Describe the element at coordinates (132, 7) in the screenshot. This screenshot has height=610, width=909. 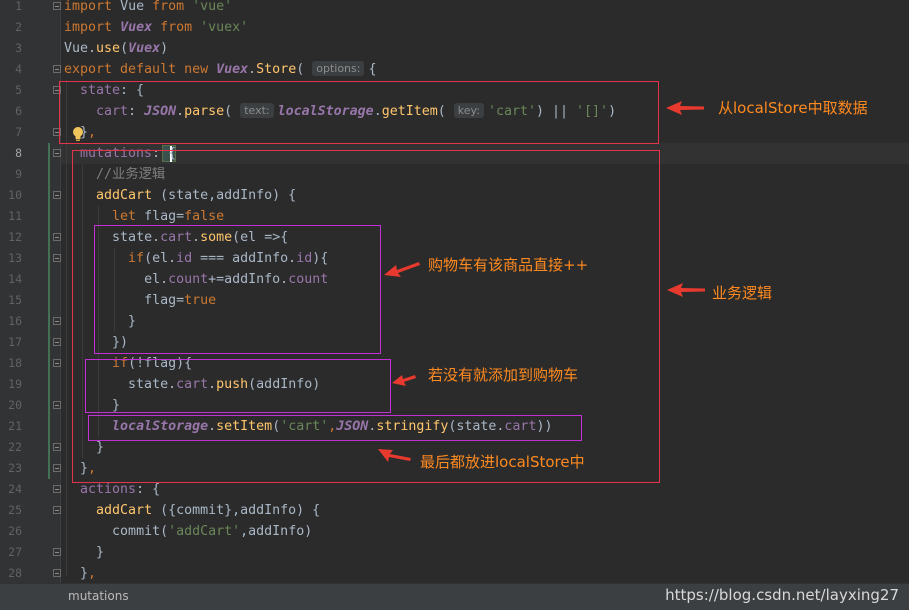
I see `token: Vue` at that location.